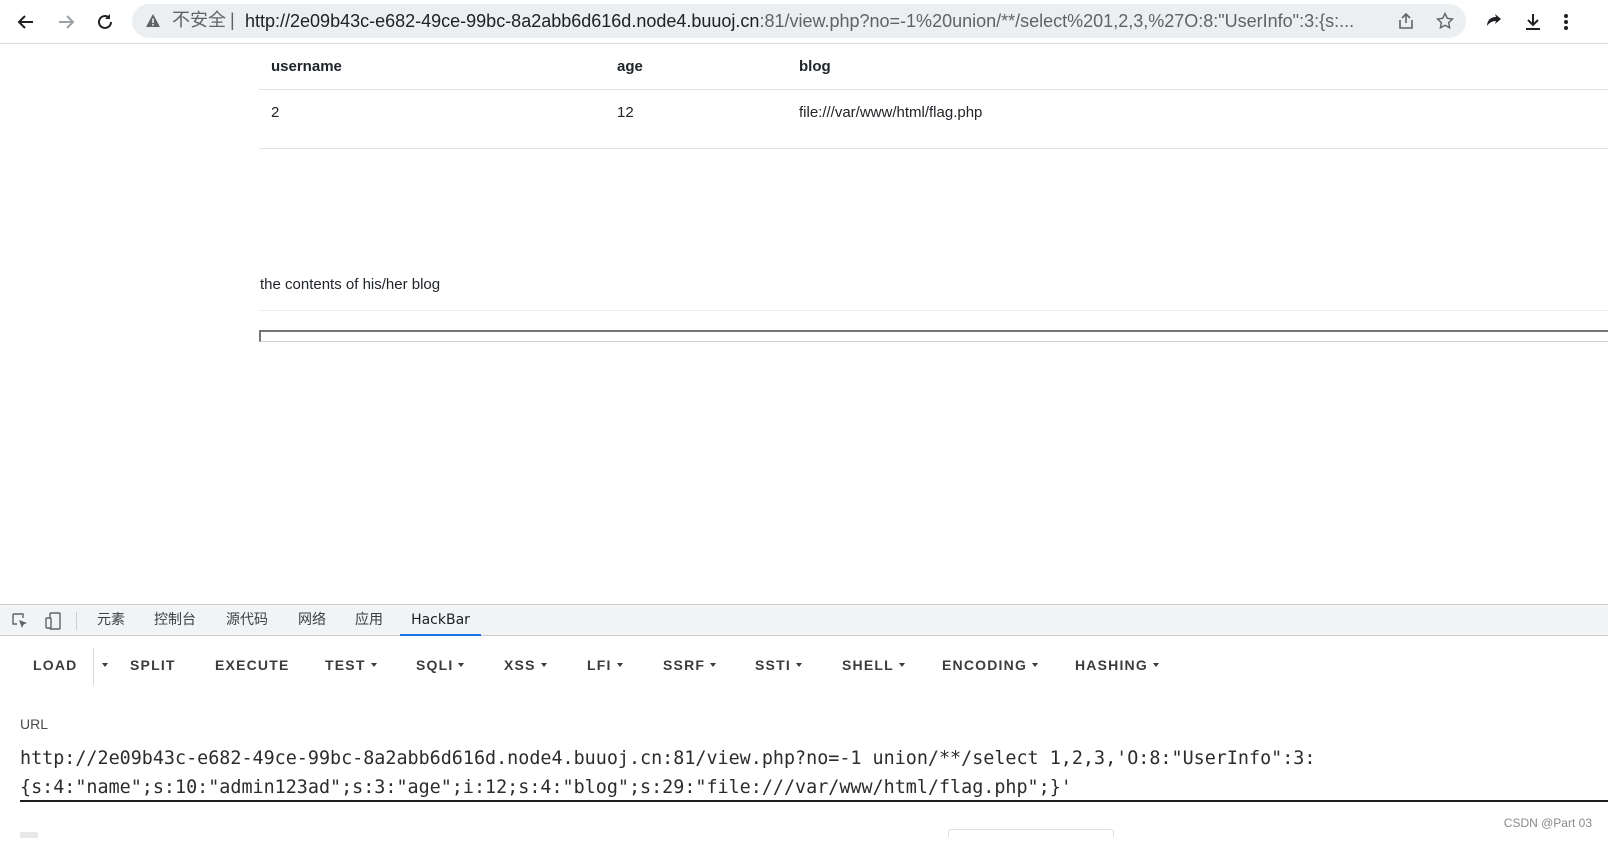  What do you see at coordinates (773, 665) in the screenshot?
I see `ssti-label: SSTI` at bounding box center [773, 665].